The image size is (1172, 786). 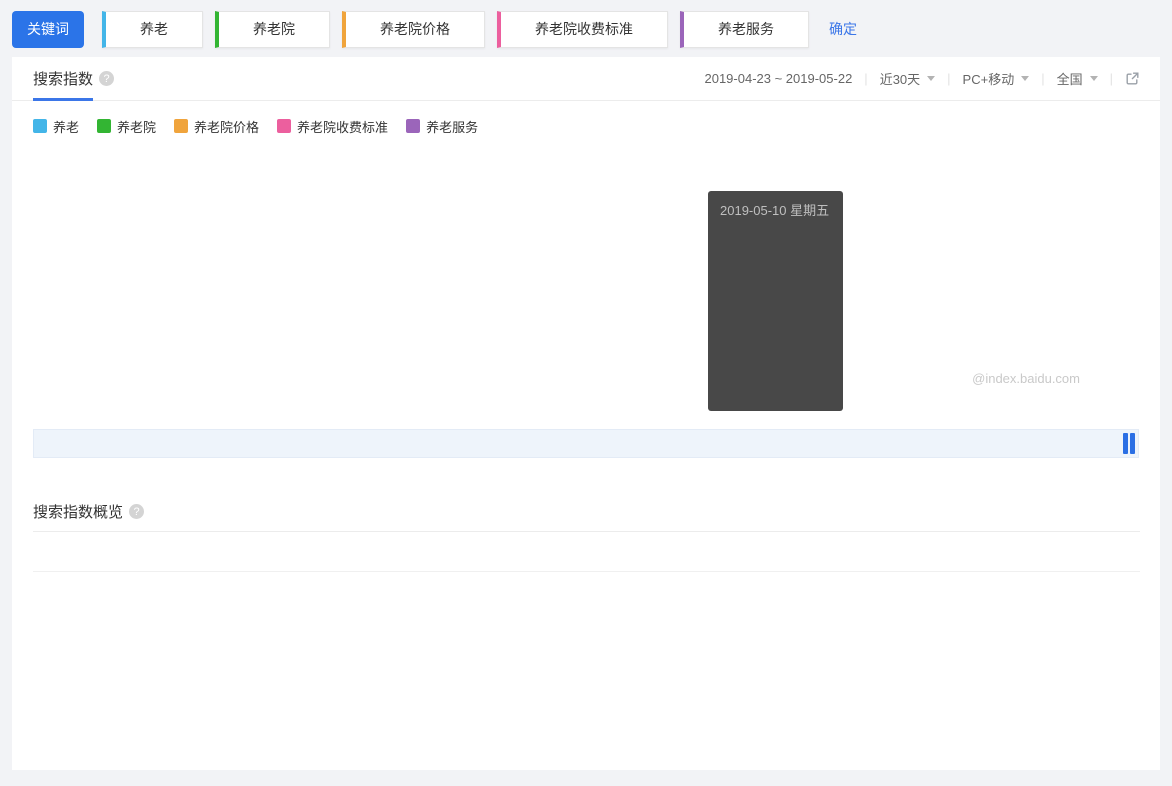 I want to click on date-range: 2019-04-23 ~ 2019-05-22, so click(x=778, y=78).